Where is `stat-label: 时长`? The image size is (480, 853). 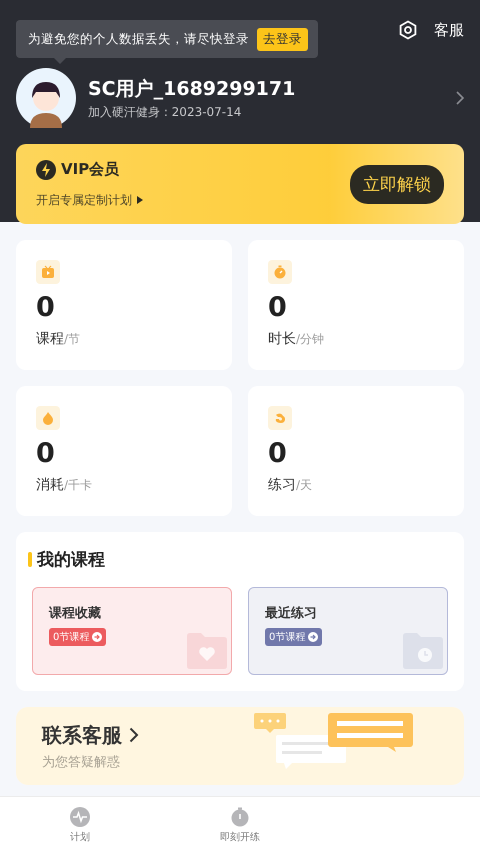 stat-label: 时长 is located at coordinates (282, 339).